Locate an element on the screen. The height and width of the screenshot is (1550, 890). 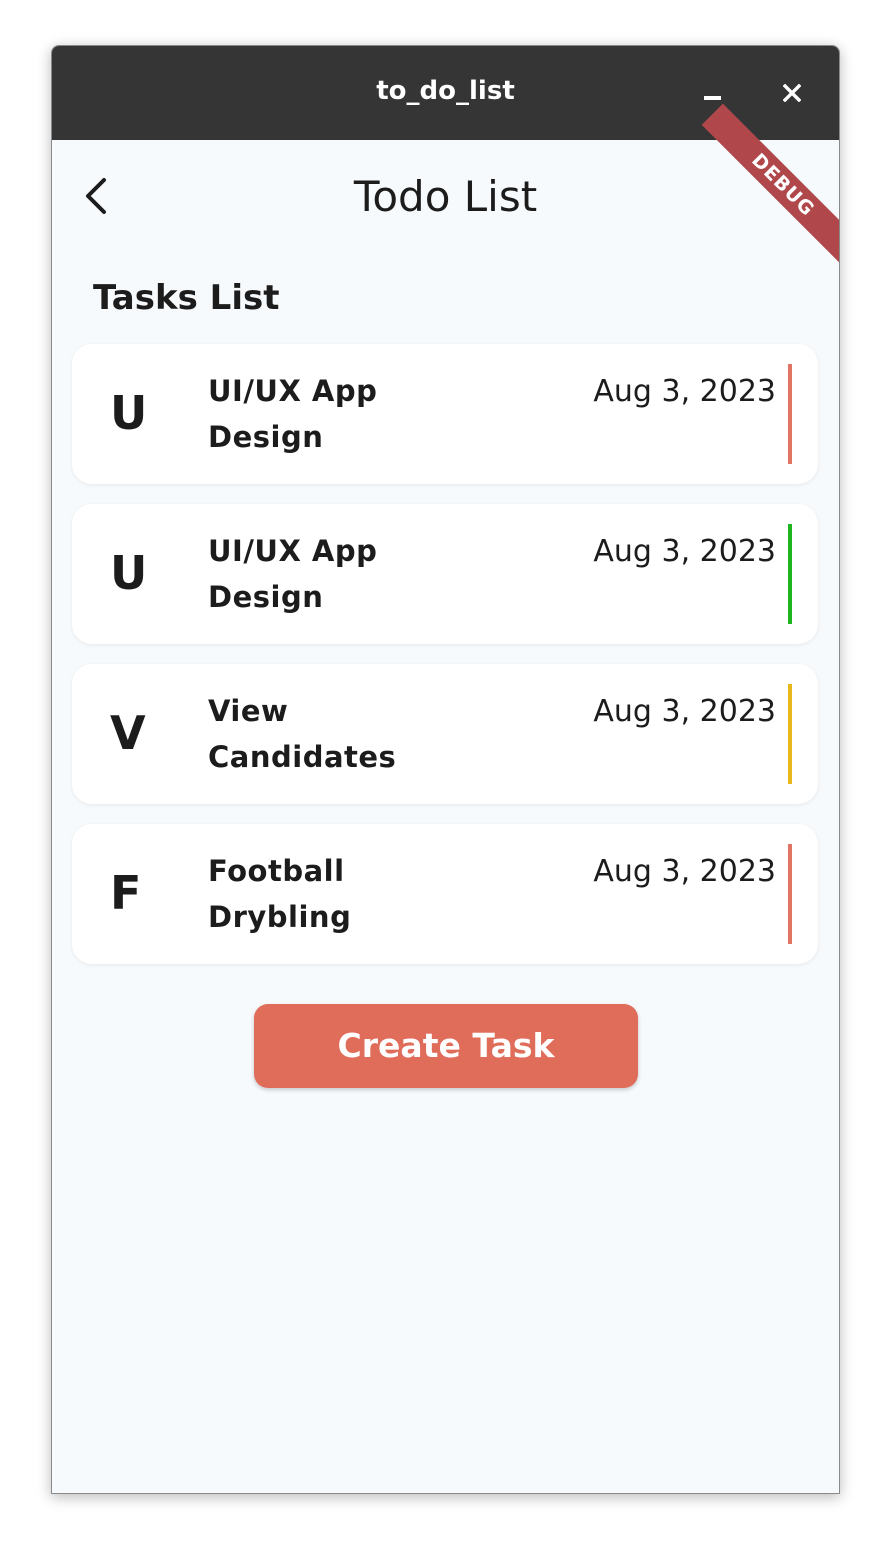
task-initial: V is located at coordinates (128, 733).